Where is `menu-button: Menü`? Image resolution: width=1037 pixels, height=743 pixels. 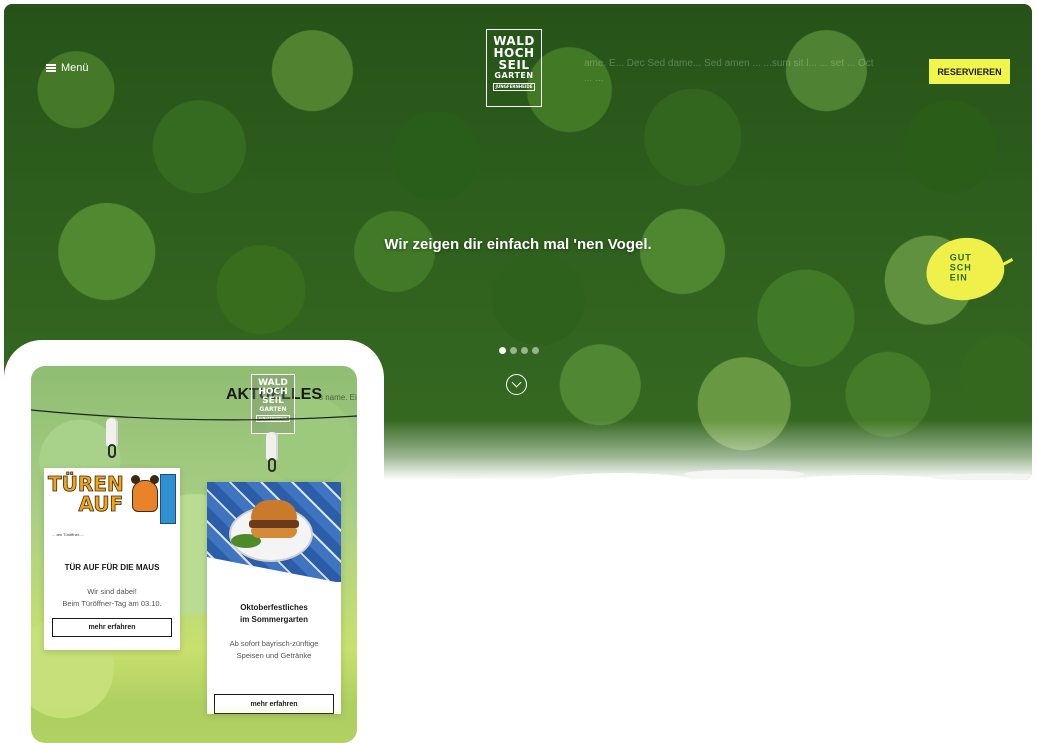
menu-button: Menü is located at coordinates (67, 68).